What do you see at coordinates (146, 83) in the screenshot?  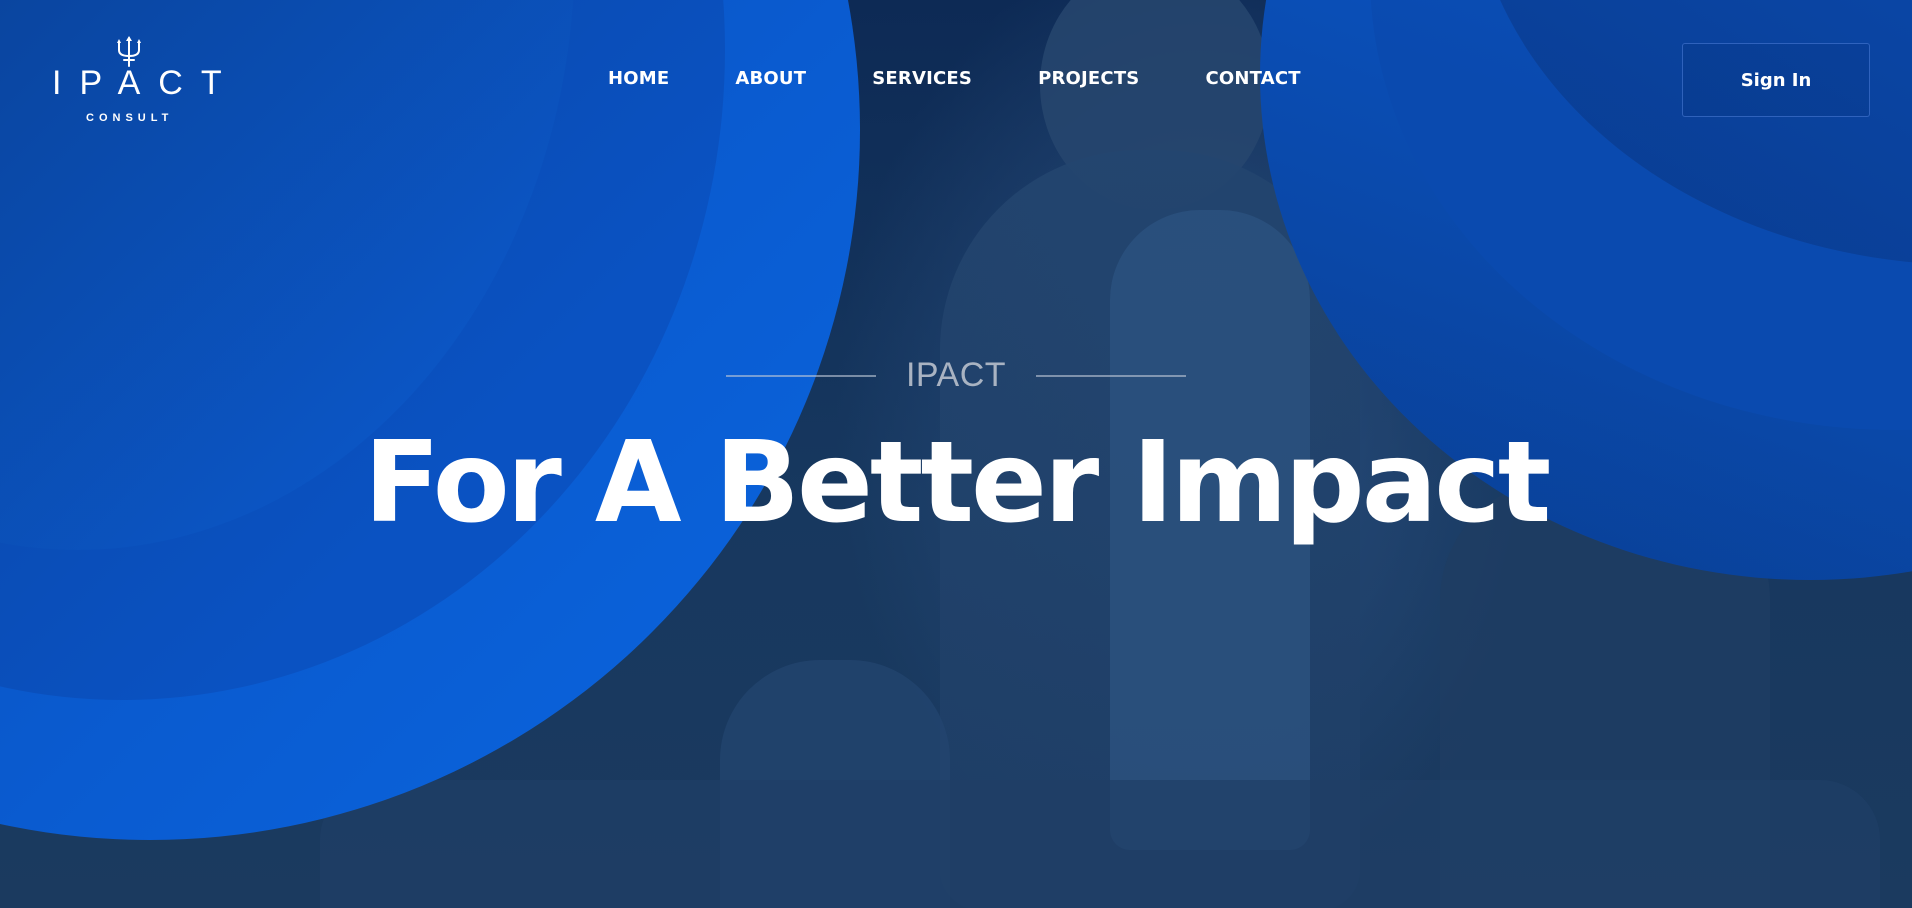 I see `logo-wordmark: IPACT` at bounding box center [146, 83].